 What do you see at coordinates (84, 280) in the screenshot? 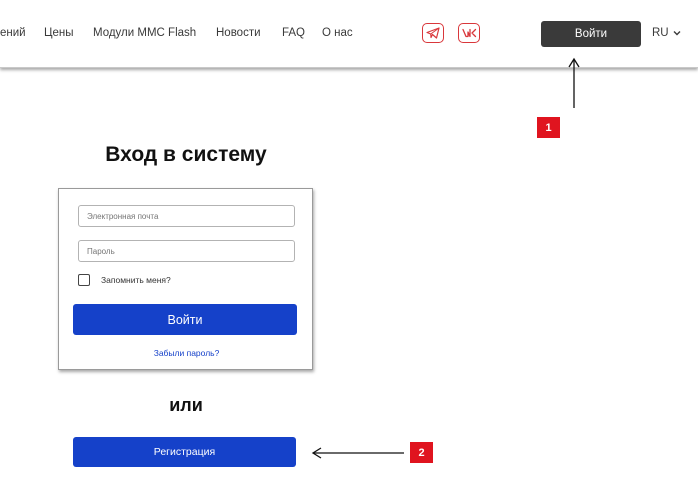
I see `remember-checkbox` at bounding box center [84, 280].